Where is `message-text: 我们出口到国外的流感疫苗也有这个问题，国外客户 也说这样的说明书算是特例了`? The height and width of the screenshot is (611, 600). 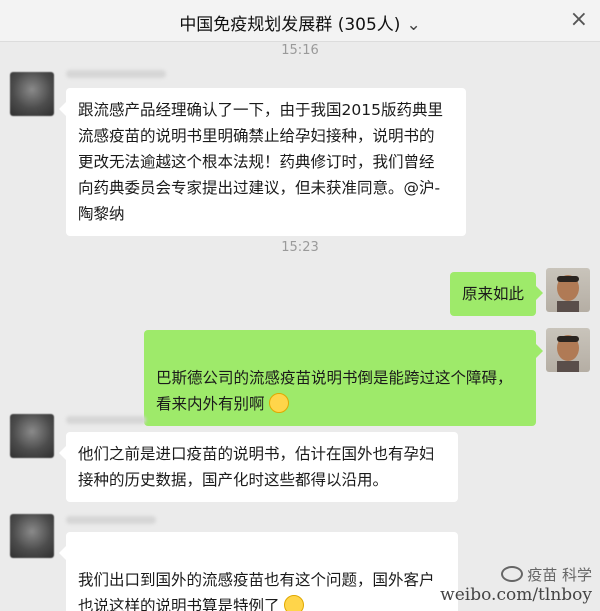
message-text: 我们出口到国外的流感疫苗也有这个问题，国外客户 也说这样的说明书算是特例了 is located at coordinates (256, 591).